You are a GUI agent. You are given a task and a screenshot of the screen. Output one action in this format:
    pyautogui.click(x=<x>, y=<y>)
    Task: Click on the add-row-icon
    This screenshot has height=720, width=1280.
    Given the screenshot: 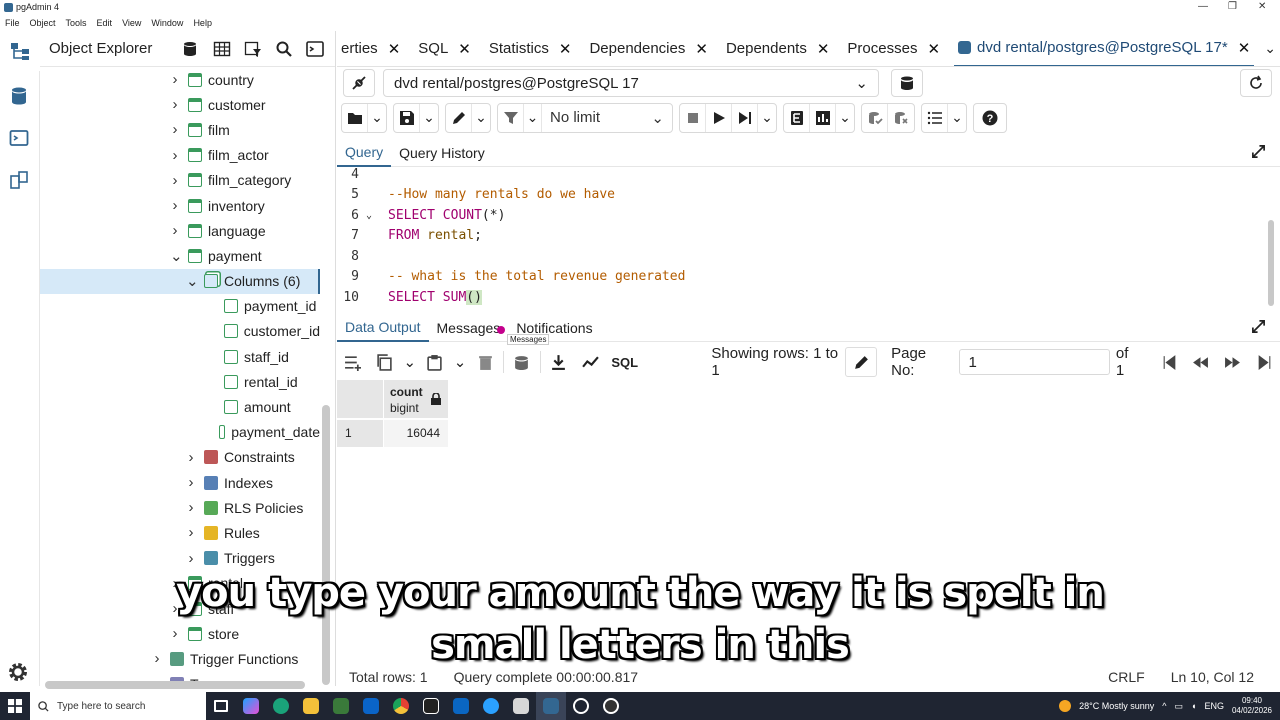 What is the action you would take?
    pyautogui.click(x=353, y=362)
    